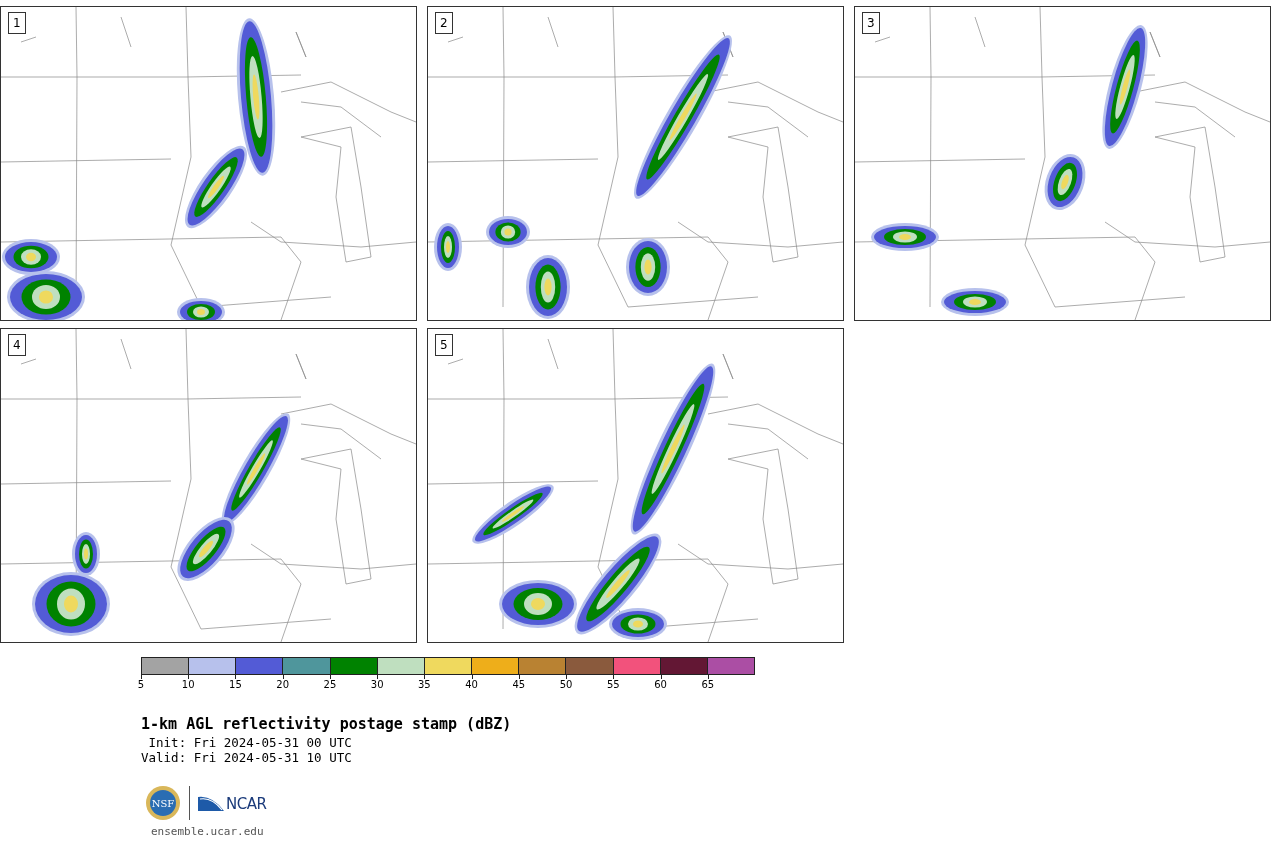 This screenshot has height=844, width=1280. Describe the element at coordinates (163, 803) in the screenshot. I see `nsf-logo: NSF` at that location.